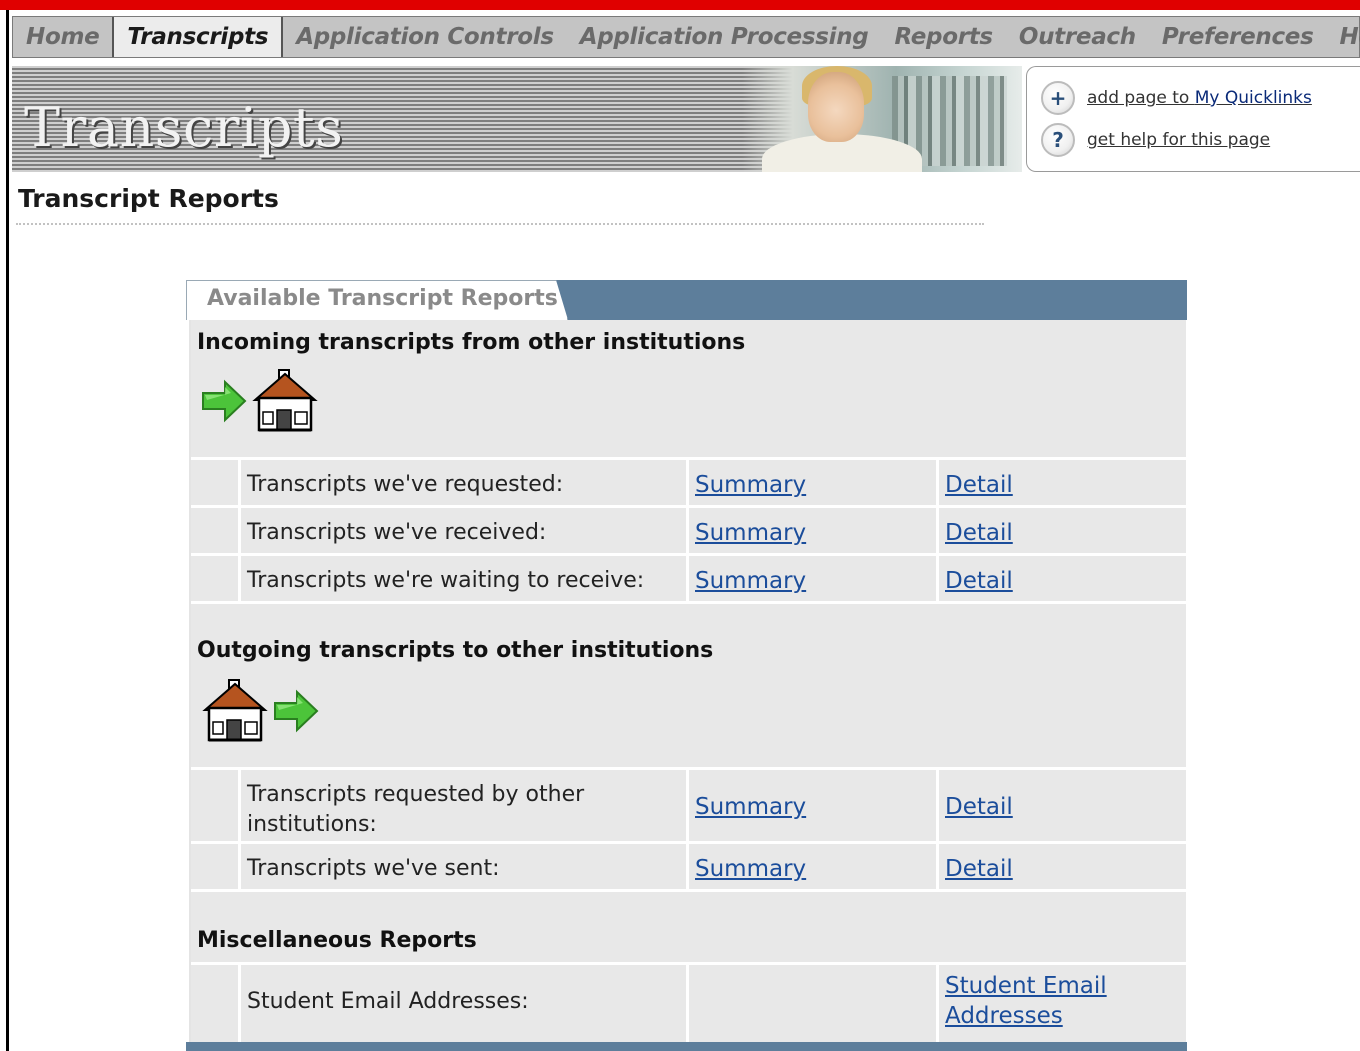 The width and height of the screenshot is (1360, 1051). I want to click on page-title: Transcript Reports, so click(148, 198).